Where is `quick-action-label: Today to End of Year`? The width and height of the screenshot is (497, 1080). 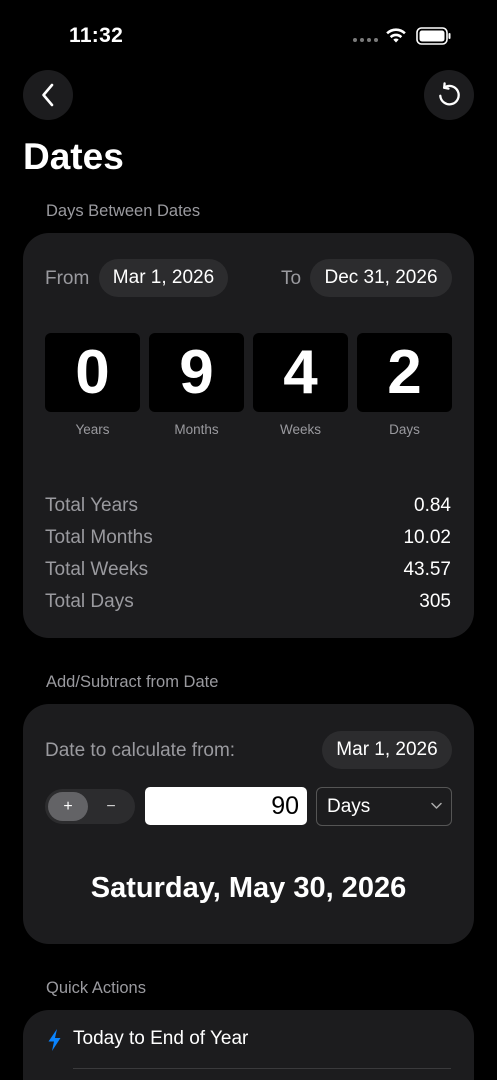
quick-action-label: Today to End of Year is located at coordinates (161, 1038).